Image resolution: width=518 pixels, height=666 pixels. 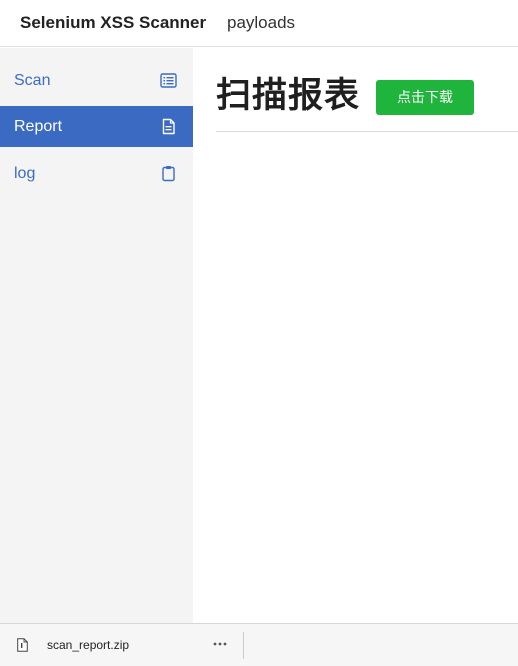 What do you see at coordinates (113, 23) in the screenshot?
I see `app-brand: Selenium XSS Scanner` at bounding box center [113, 23].